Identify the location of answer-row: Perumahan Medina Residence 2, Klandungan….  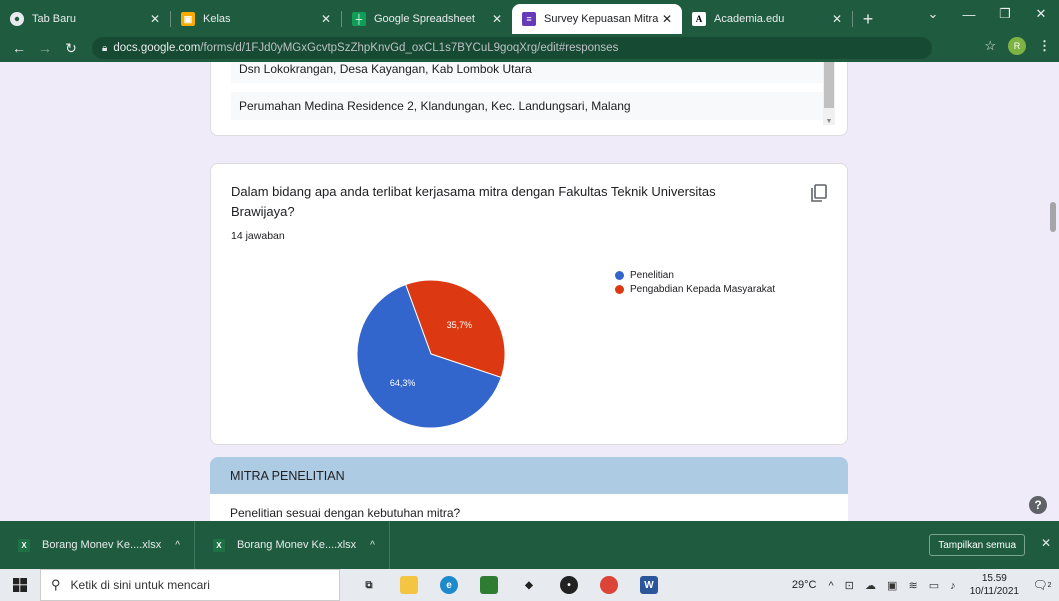
(528, 106).